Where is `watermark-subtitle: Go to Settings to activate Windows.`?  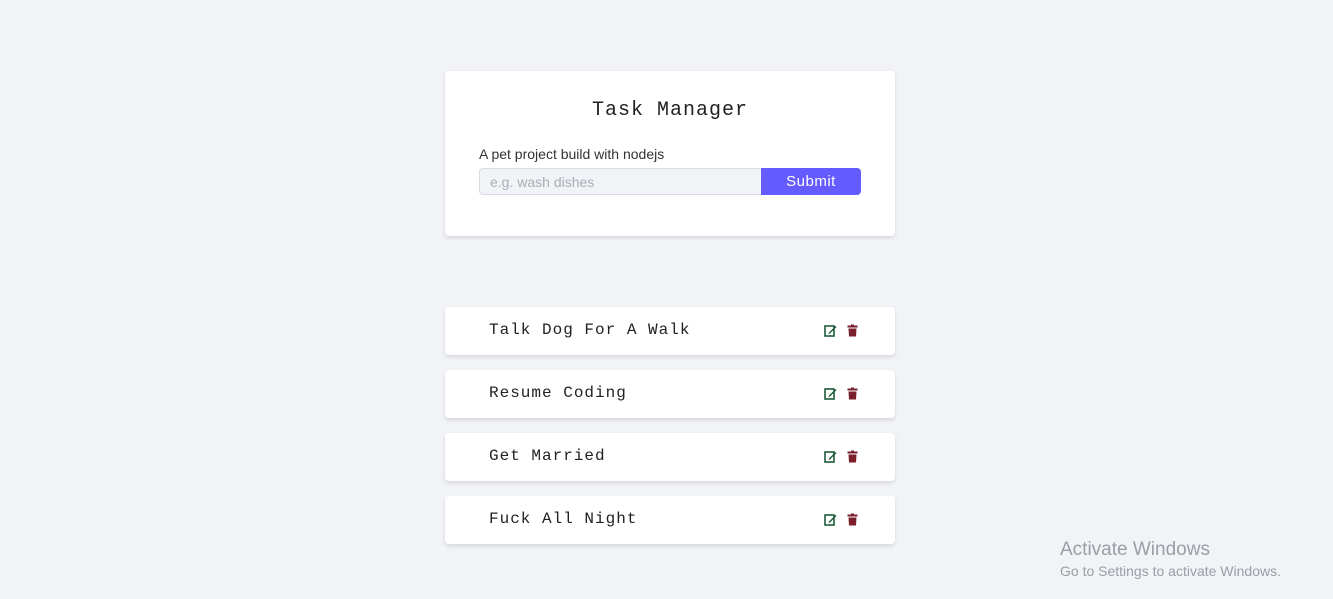
watermark-subtitle: Go to Settings to activate Windows. is located at coordinates (1170, 571).